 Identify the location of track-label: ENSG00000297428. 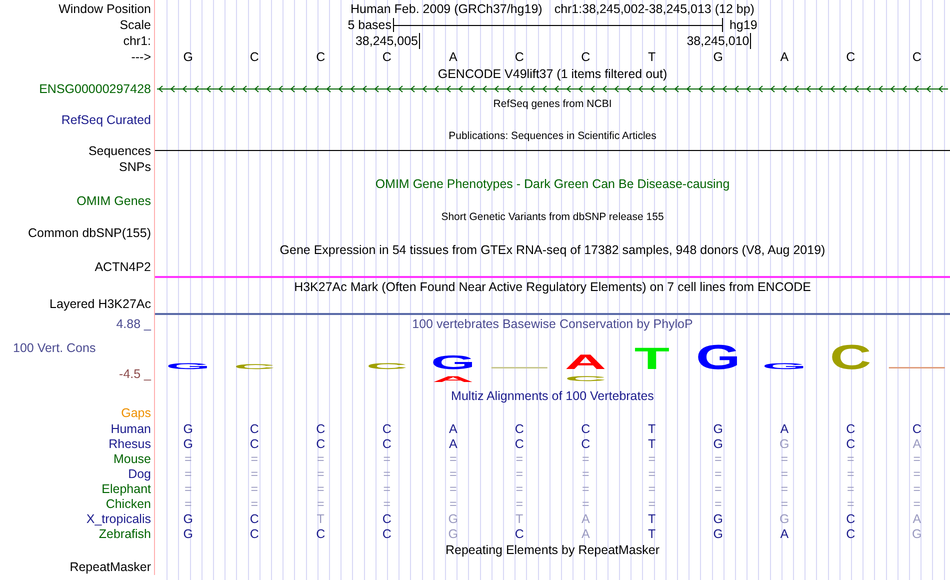
(95, 89).